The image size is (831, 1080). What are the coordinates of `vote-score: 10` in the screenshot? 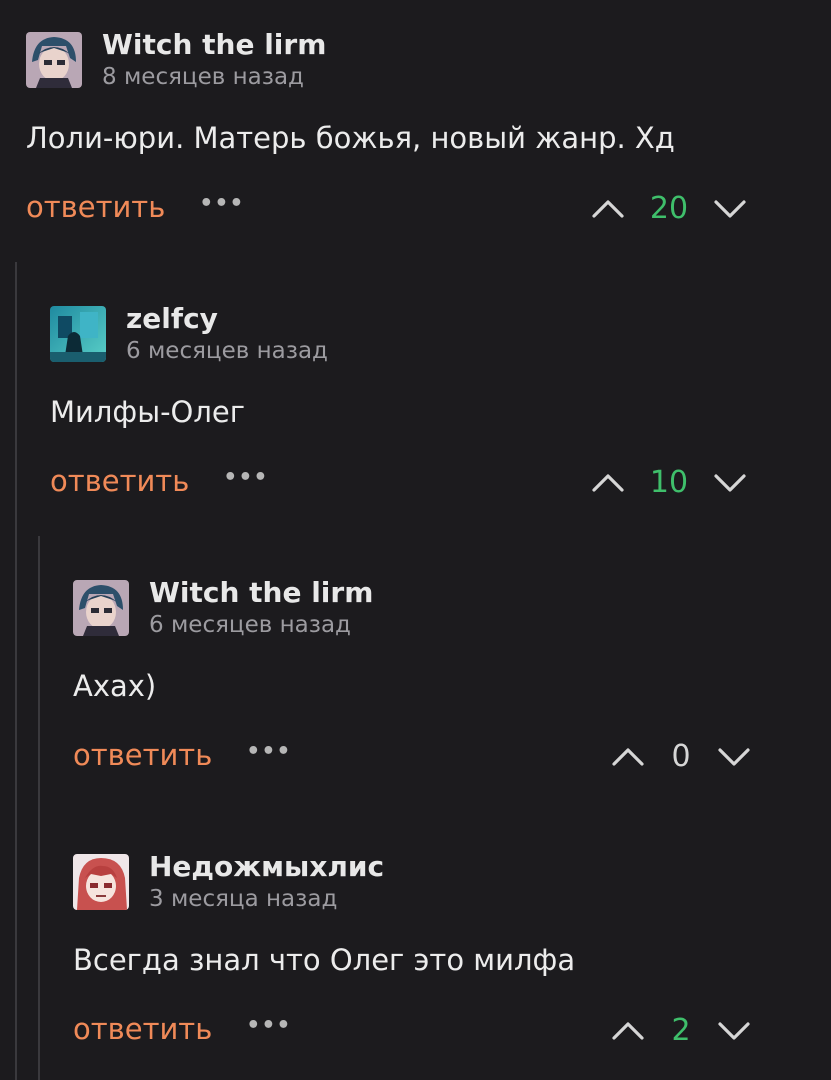 It's located at (669, 482).